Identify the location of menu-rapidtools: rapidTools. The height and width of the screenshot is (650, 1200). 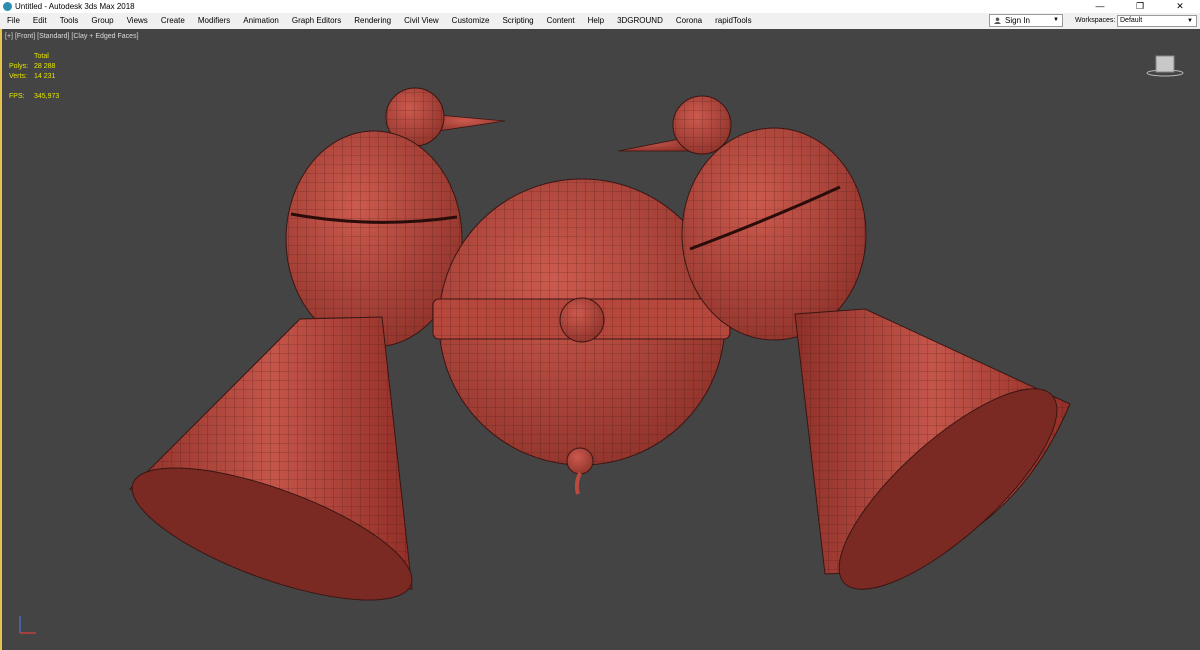
(732, 21).